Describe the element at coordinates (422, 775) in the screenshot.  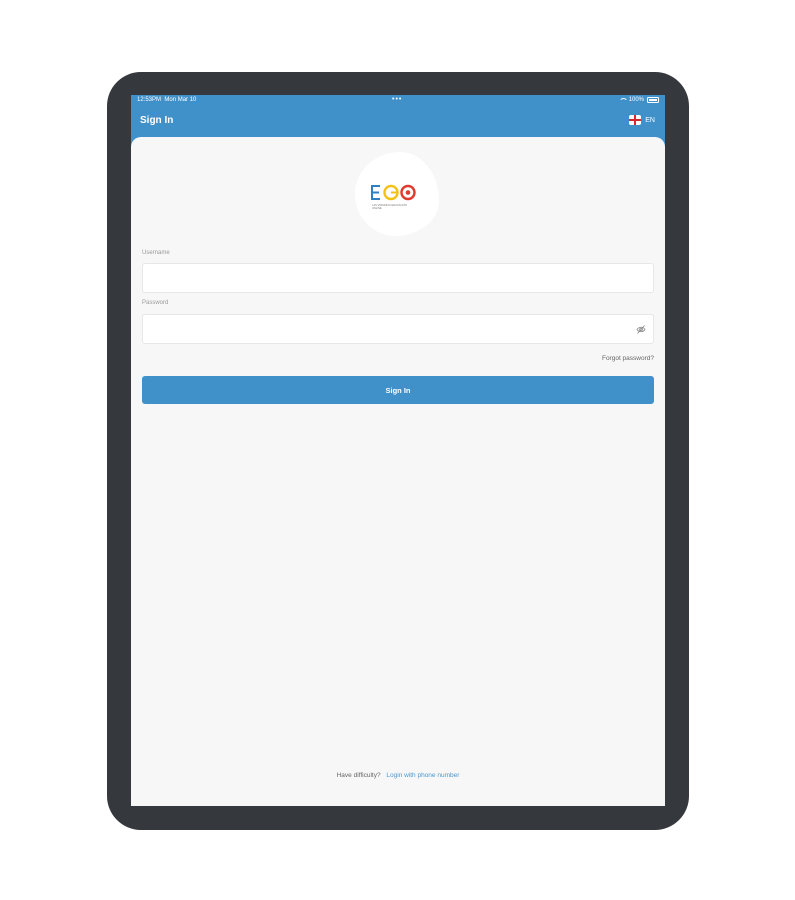
I see `phone-login-link: Login with phone number` at that location.